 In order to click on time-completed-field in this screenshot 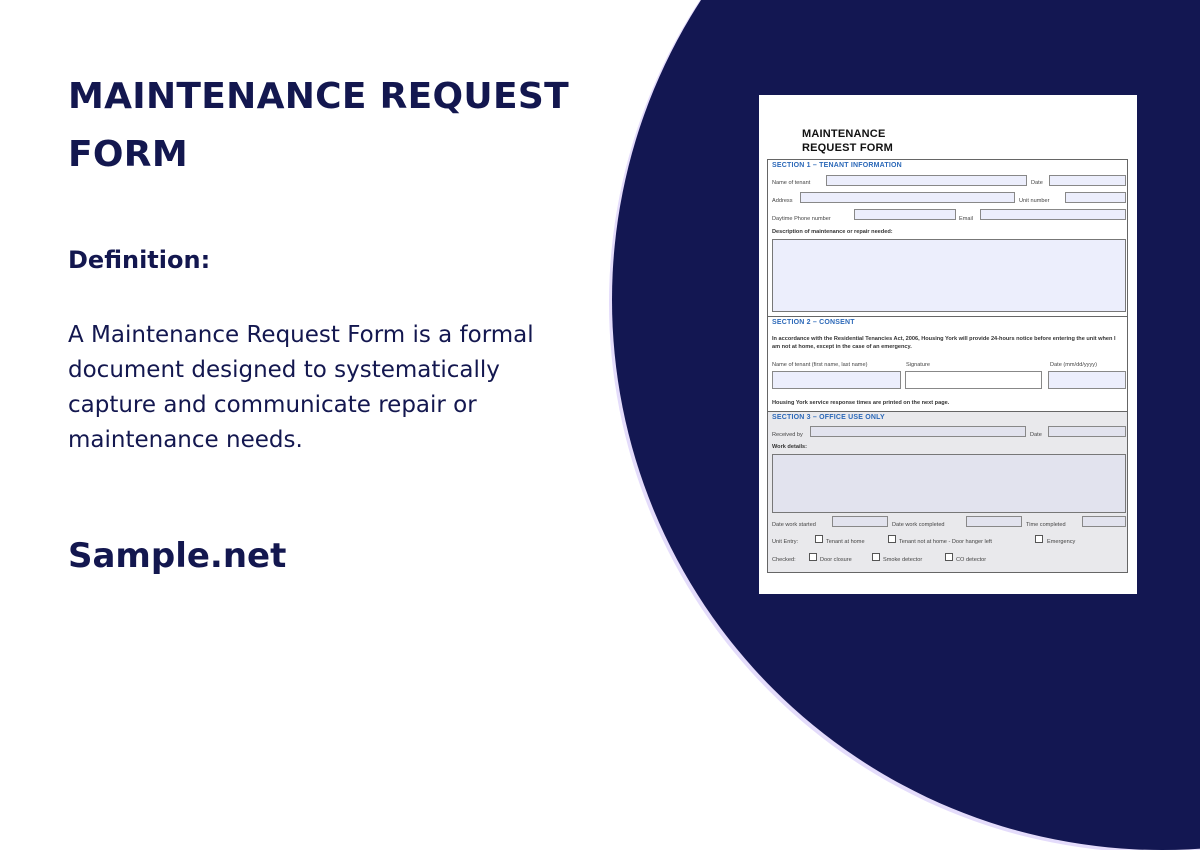, I will do `click(1104, 521)`.